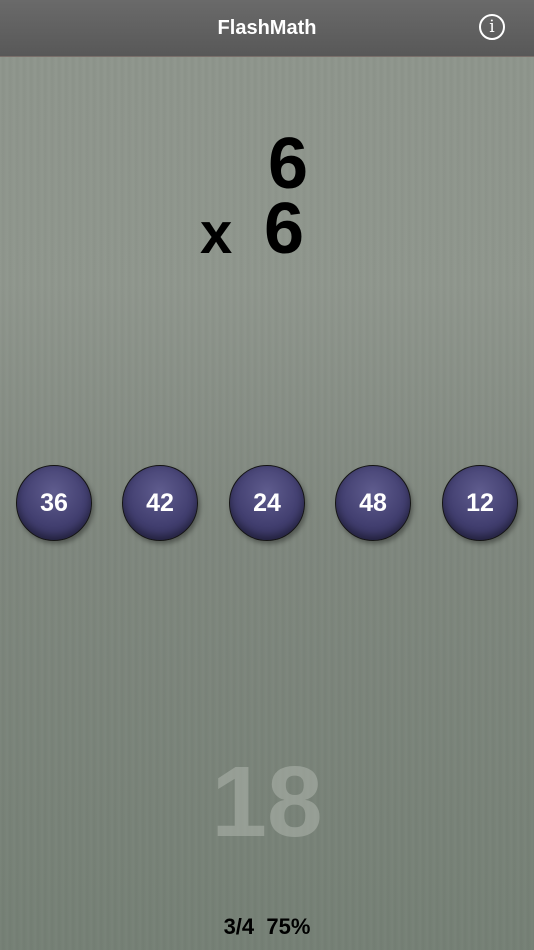  I want to click on bottom-operand: 6, so click(284, 229).